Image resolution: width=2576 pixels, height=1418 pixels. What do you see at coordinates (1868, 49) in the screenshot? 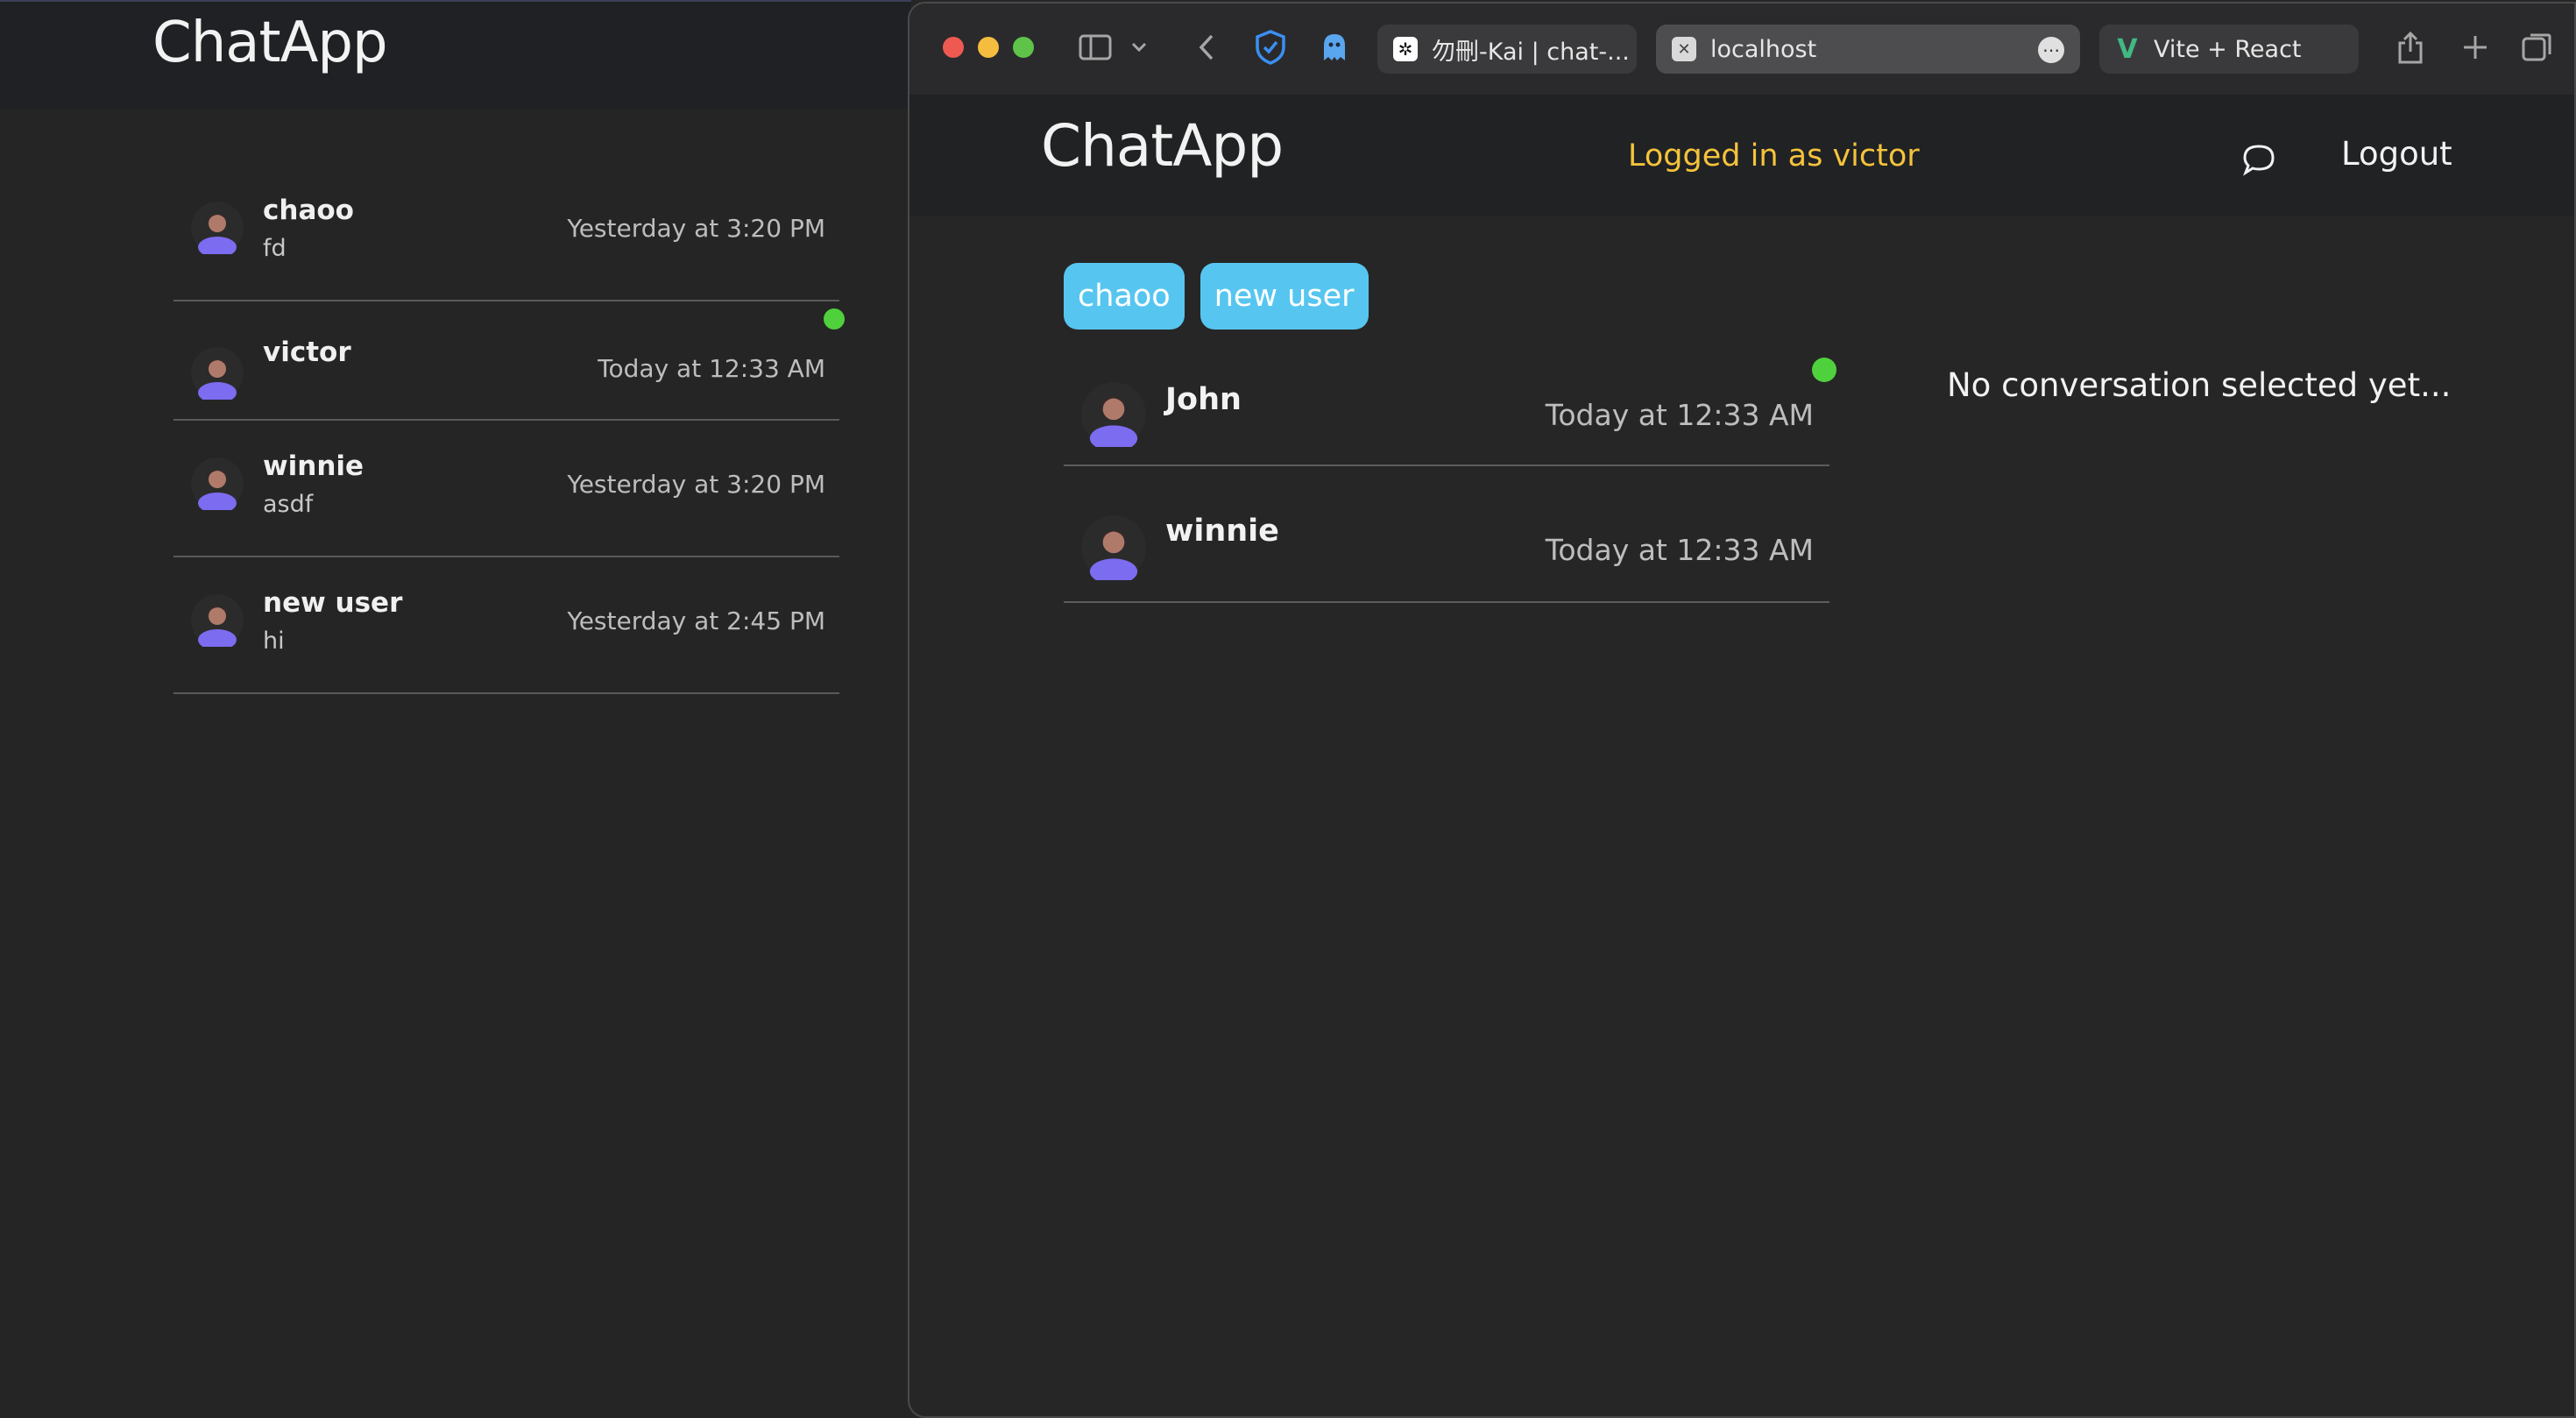
I see `tab-localhost: ✕ localhost ⋯` at bounding box center [1868, 49].